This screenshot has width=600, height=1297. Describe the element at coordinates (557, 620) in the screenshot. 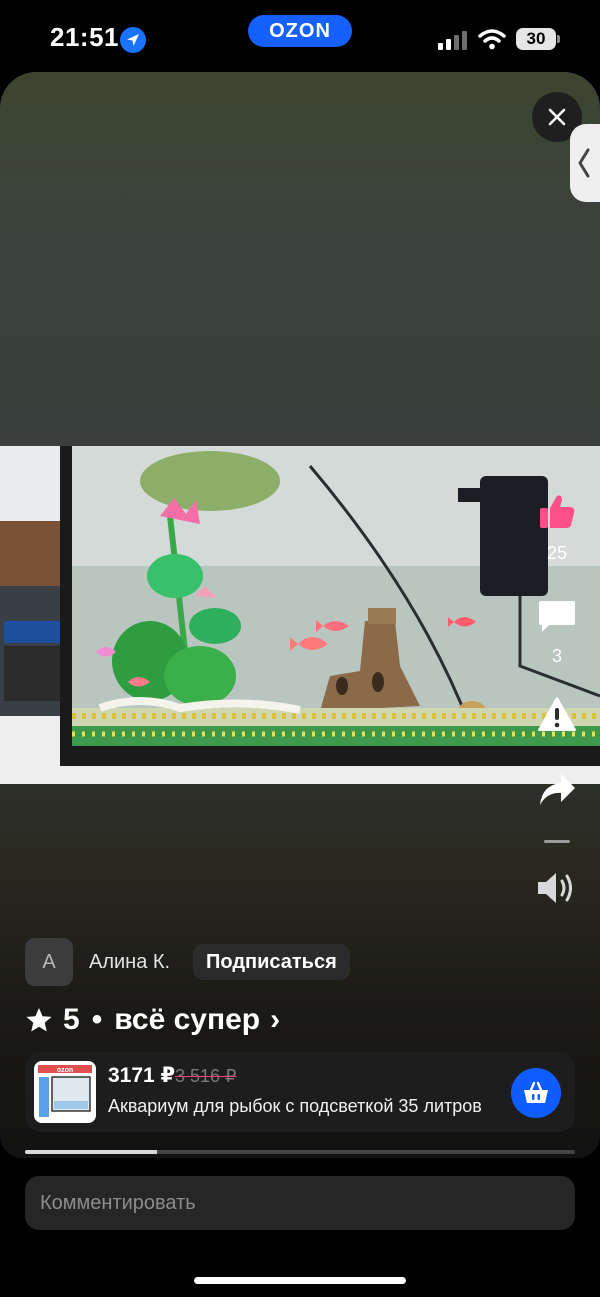

I see `comment-bubble-icon` at that location.